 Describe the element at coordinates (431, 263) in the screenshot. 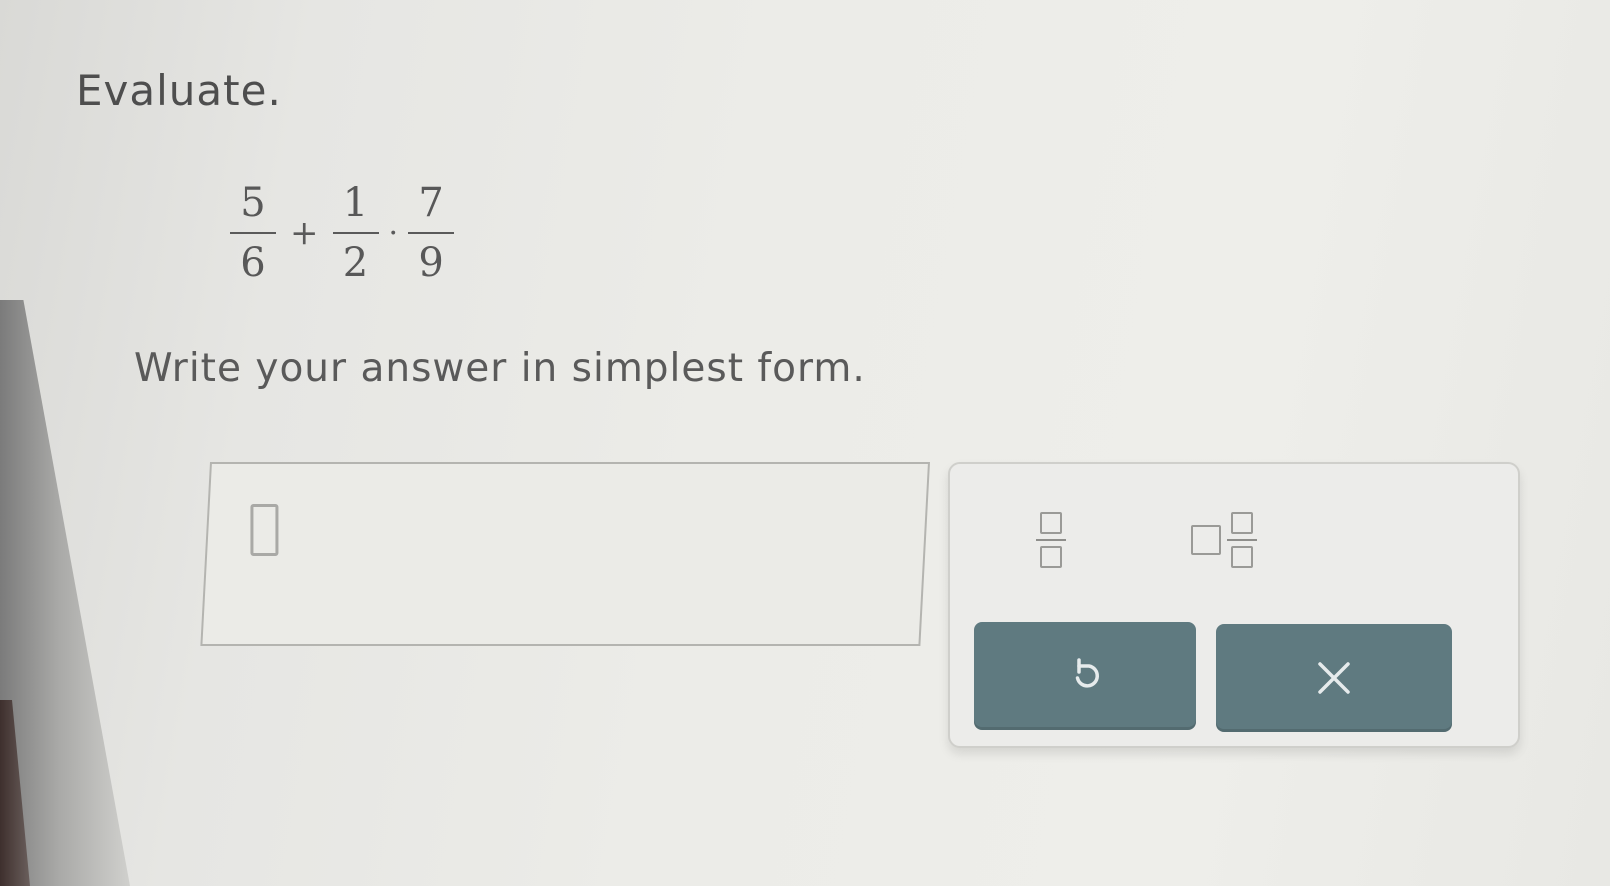

I see `denominator: 9` at that location.